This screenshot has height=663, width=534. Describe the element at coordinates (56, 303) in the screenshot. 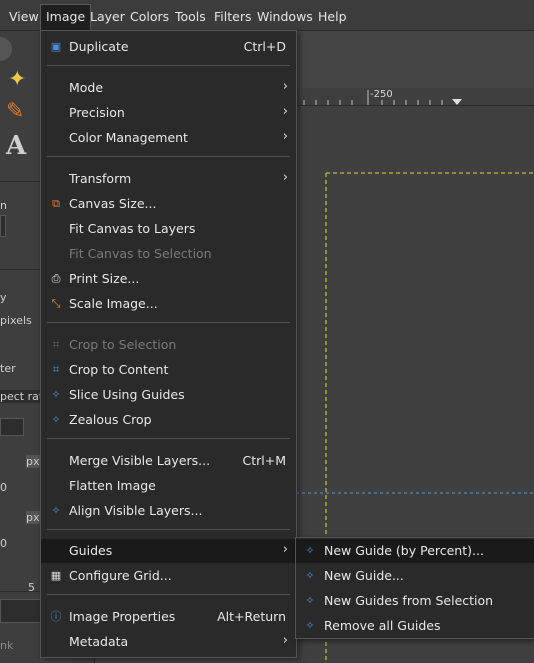

I see `scale-icon: ⤡` at that location.